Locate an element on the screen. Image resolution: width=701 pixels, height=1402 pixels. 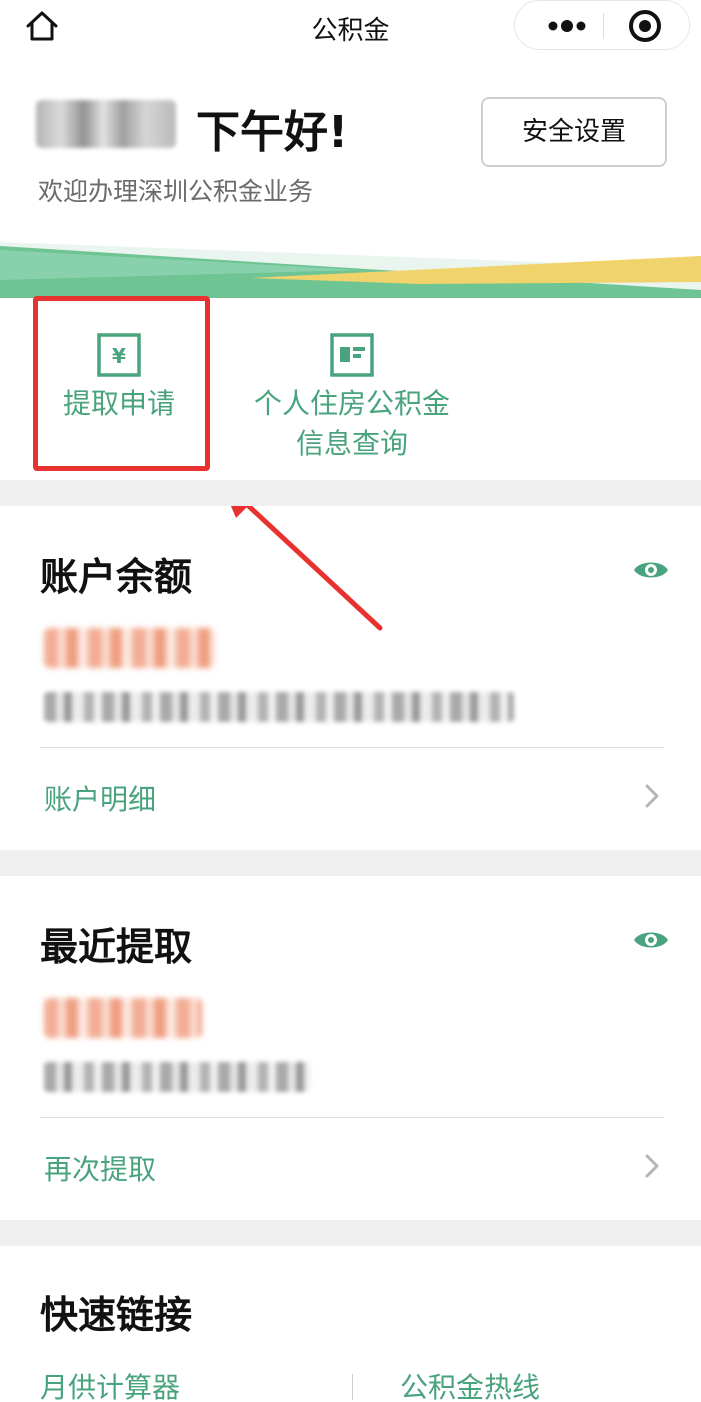
welcome-text: 欢迎办理深圳公积金业务 is located at coordinates (176, 191).